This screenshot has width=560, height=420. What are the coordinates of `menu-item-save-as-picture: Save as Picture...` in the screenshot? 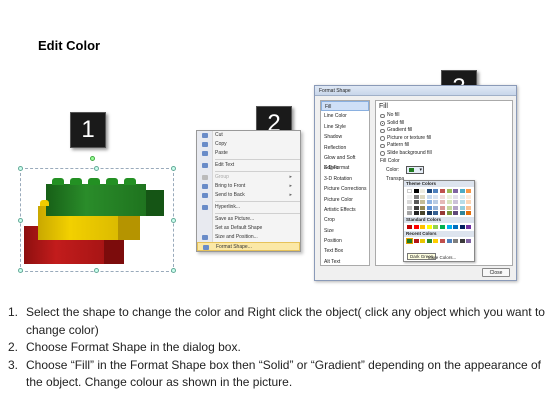 It's located at (248, 219).